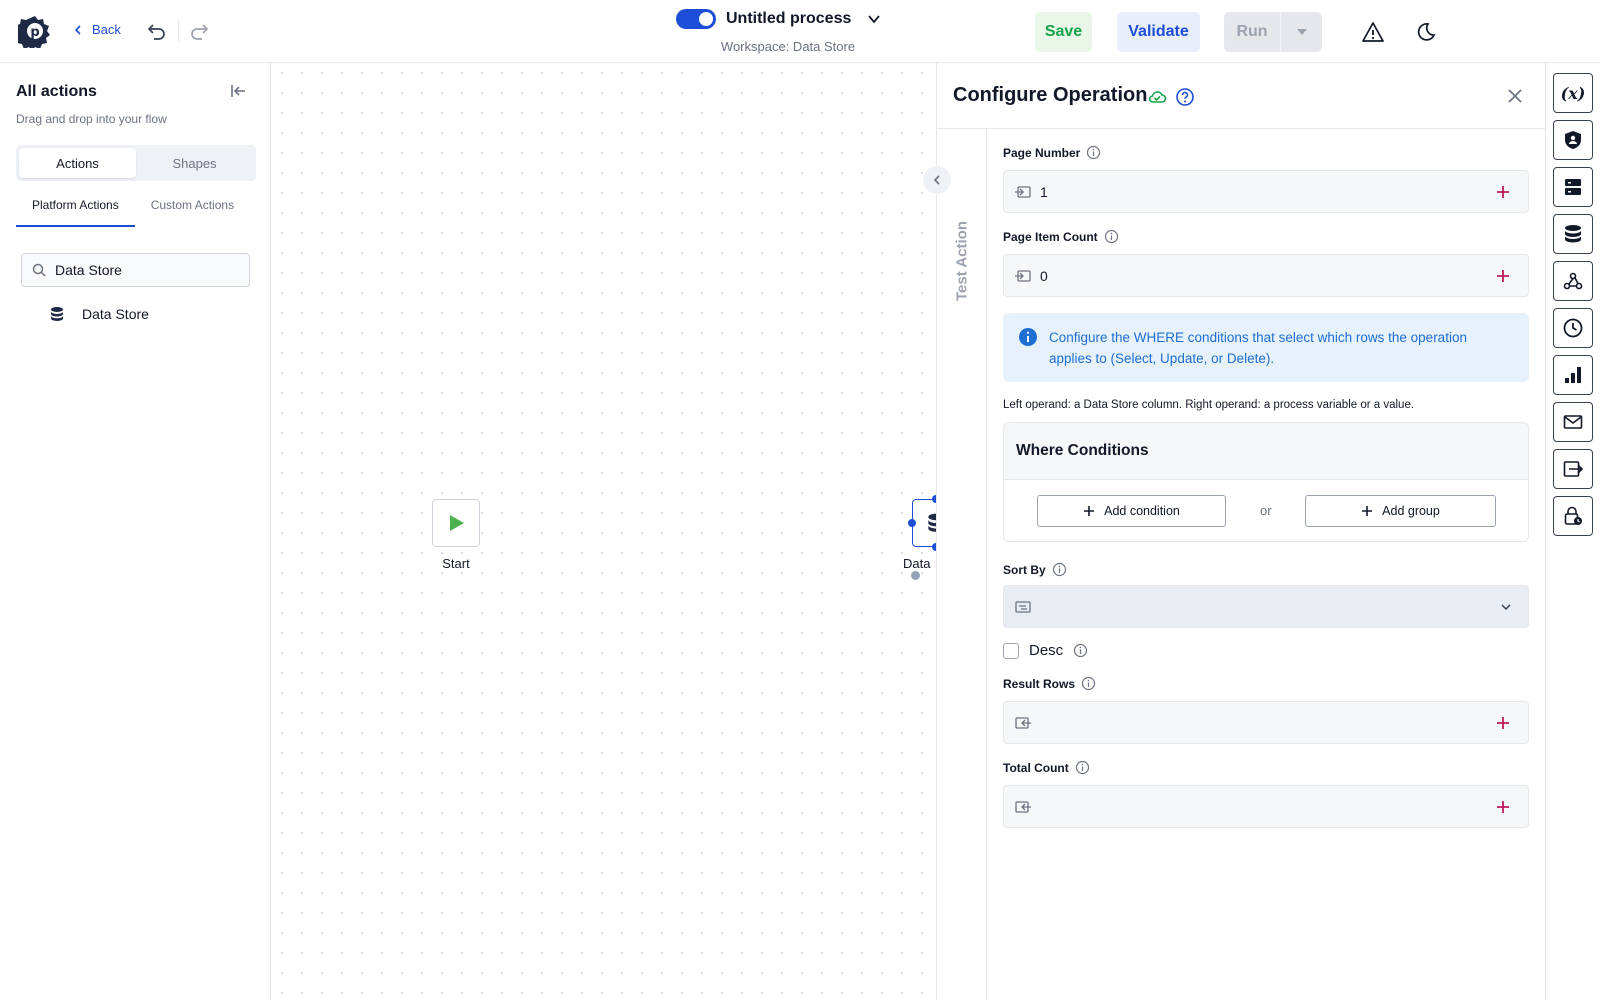 The height and width of the screenshot is (1000, 1600). Describe the element at coordinates (874, 19) in the screenshot. I see `chevron-down-icon` at that location.